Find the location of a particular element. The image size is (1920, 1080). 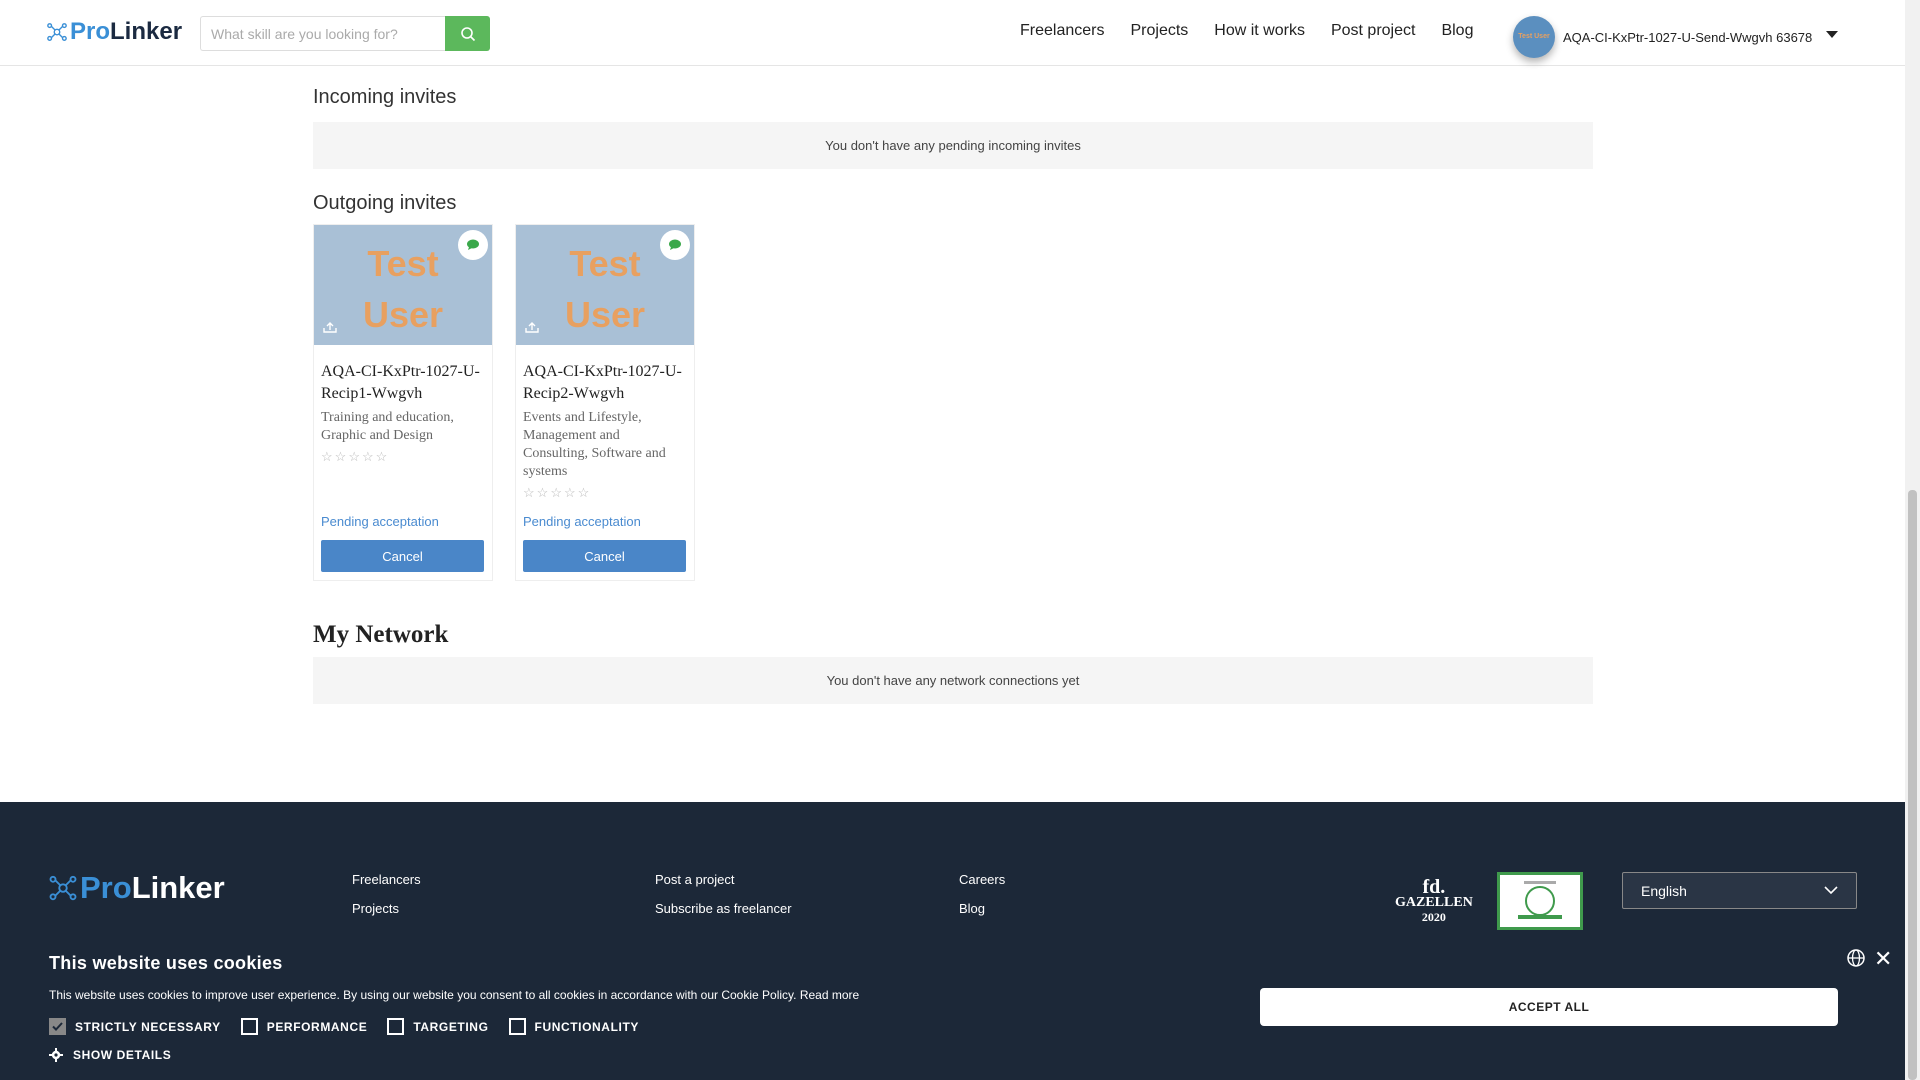

gear-icon is located at coordinates (56, 1055).